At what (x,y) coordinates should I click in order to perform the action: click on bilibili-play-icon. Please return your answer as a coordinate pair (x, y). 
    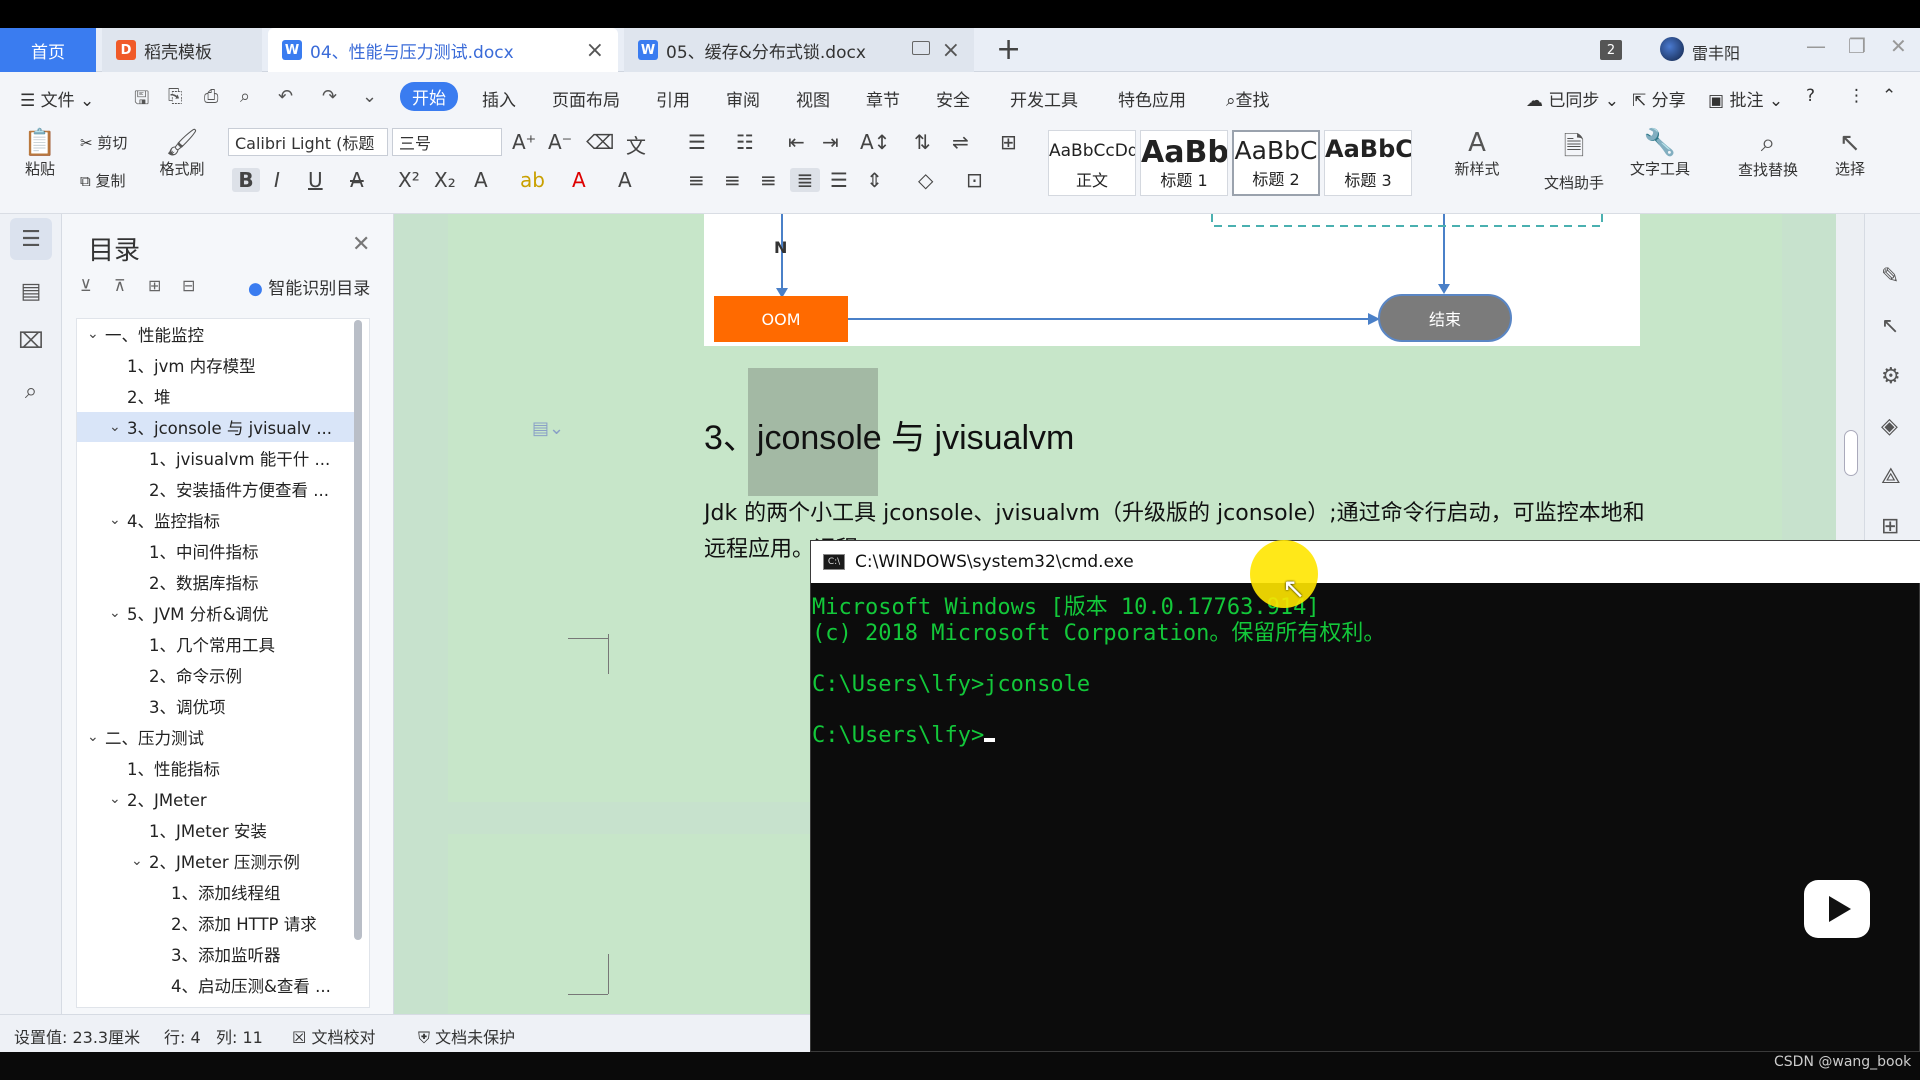
    Looking at the image, I should click on (1837, 909).